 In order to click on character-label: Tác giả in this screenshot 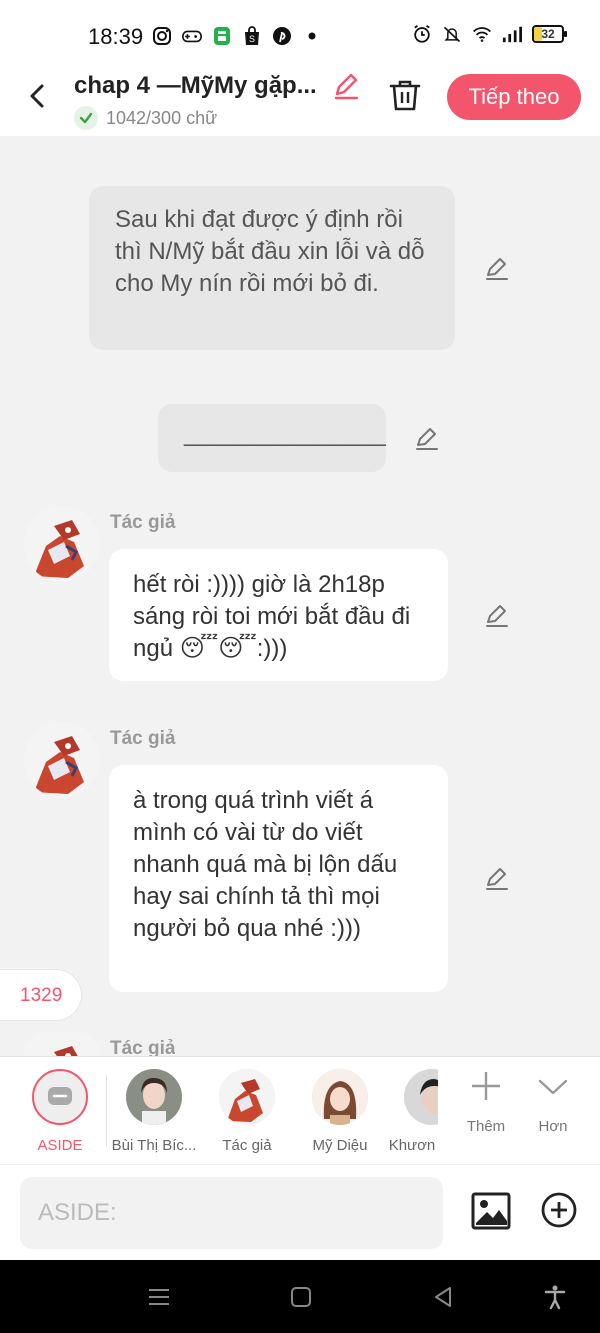, I will do `click(247, 1145)`.